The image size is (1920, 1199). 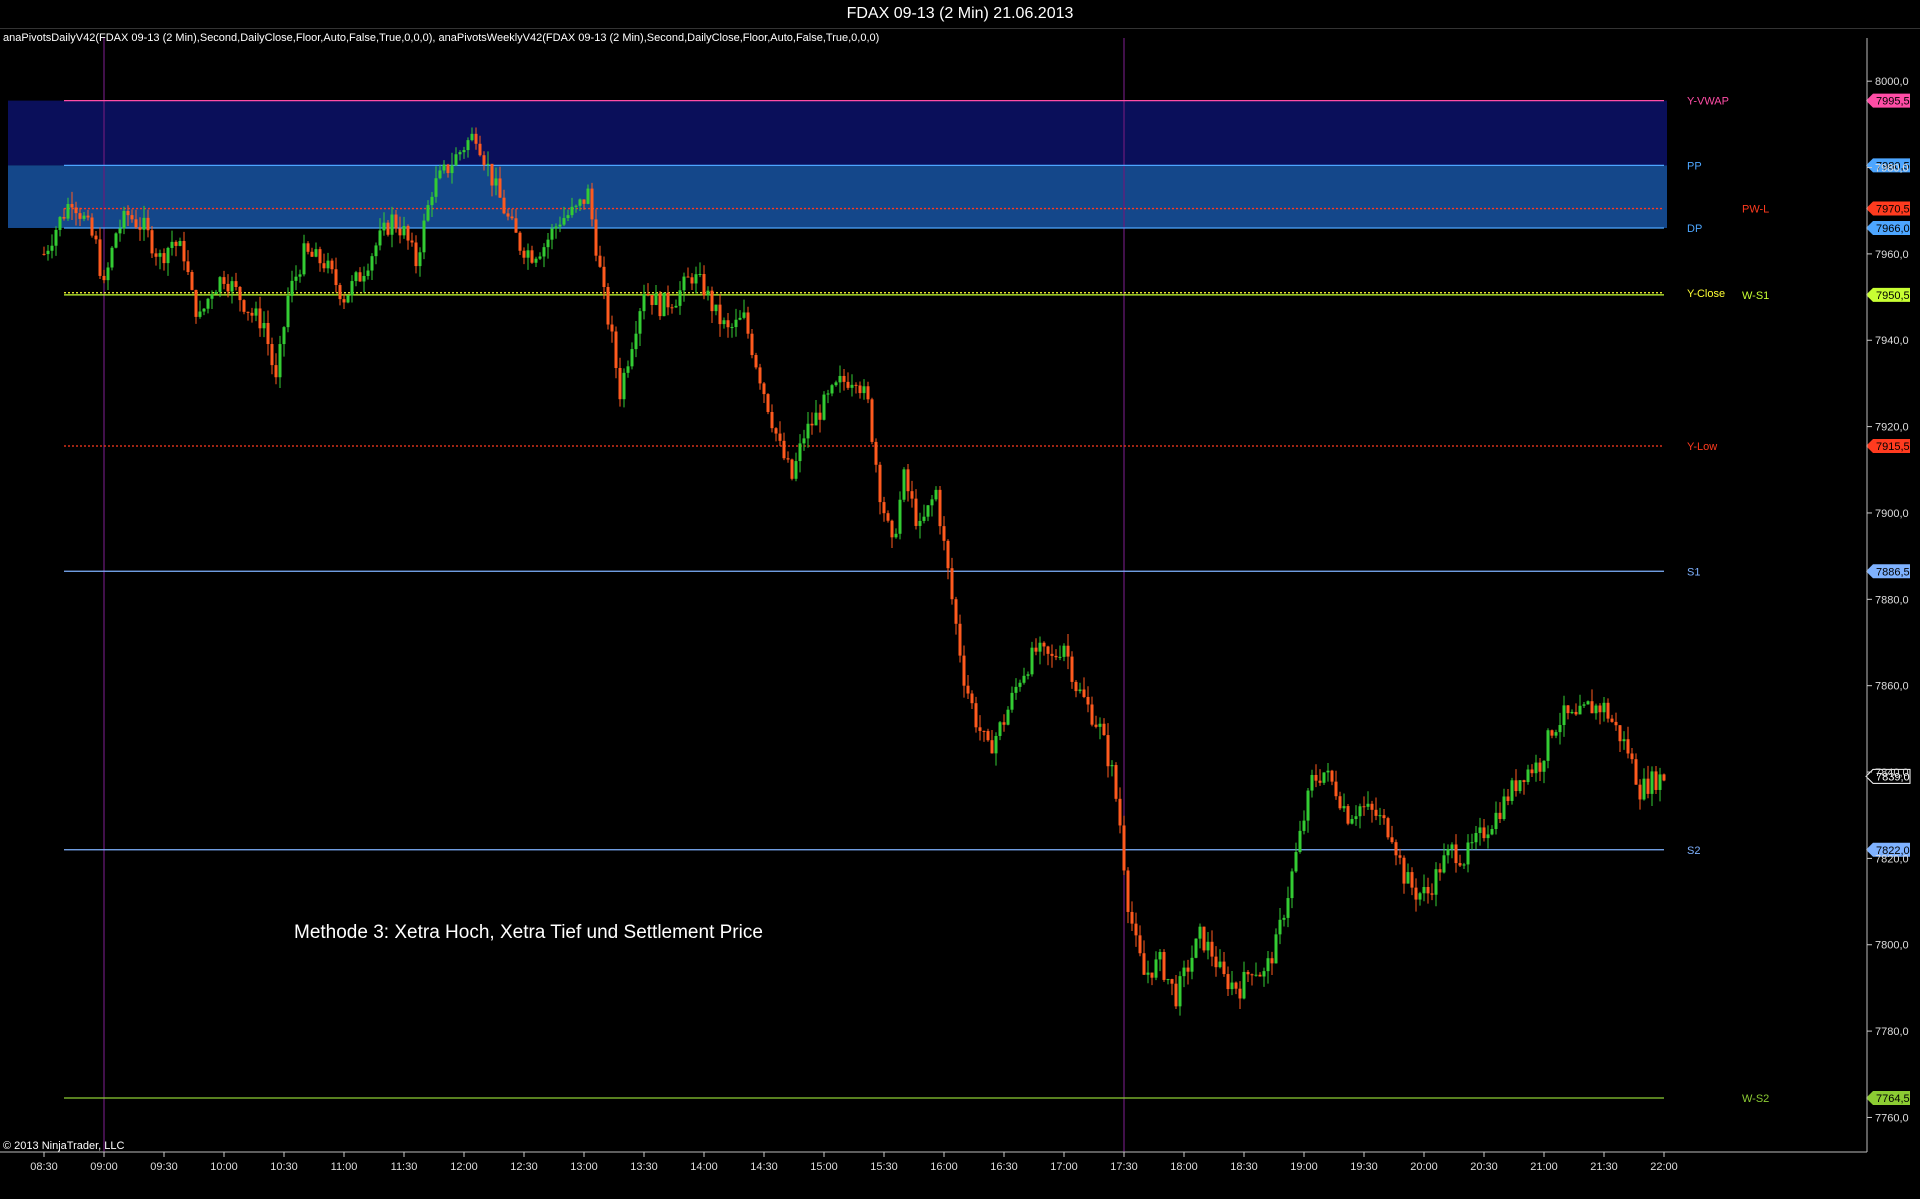 I want to click on x-tick-label: 11:30, so click(x=404, y=1167).